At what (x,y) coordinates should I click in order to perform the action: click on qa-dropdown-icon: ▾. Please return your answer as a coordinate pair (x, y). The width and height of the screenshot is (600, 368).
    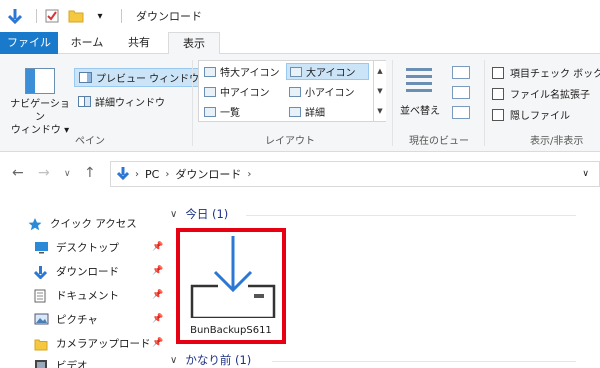
    Looking at the image, I should click on (100, 16).